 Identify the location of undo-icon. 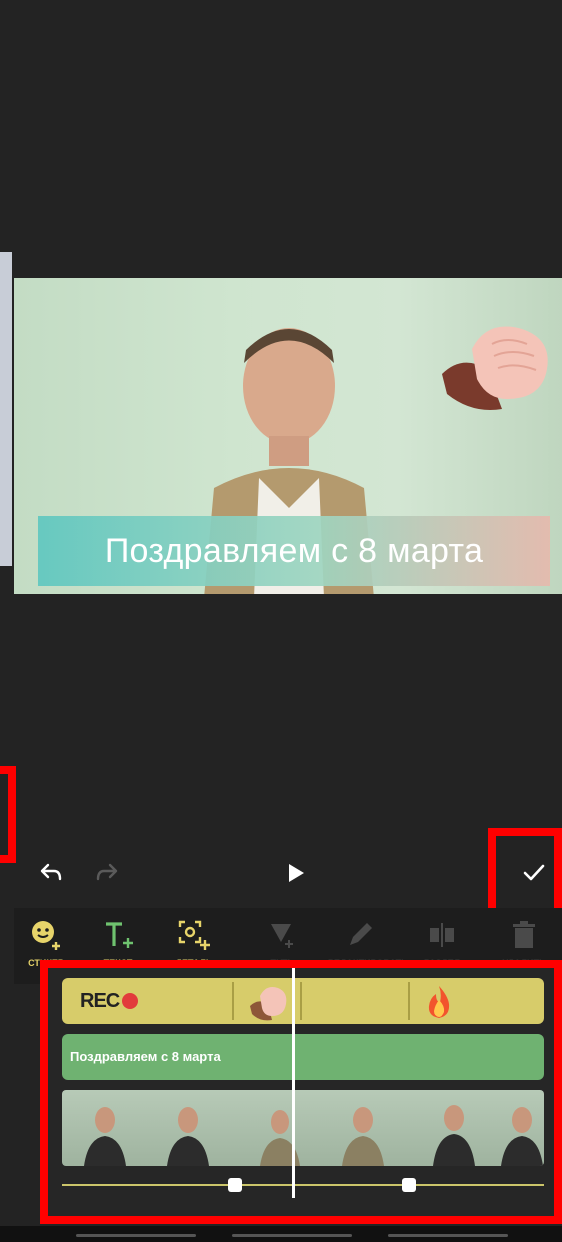
(51, 872).